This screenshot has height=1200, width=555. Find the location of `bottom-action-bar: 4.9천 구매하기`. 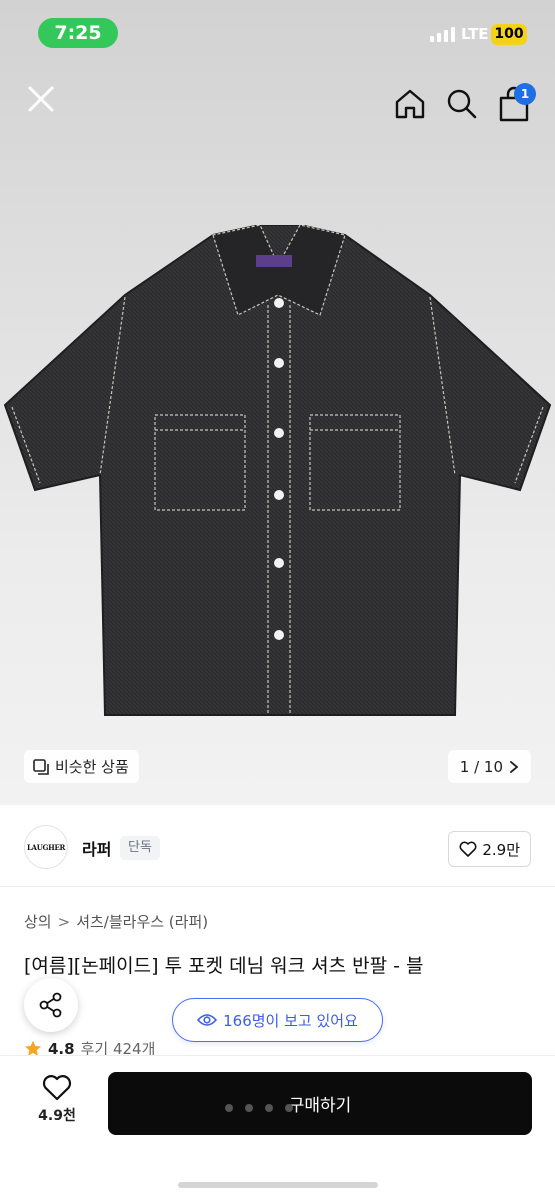

bottom-action-bar: 4.9천 구매하기 is located at coordinates (277, 1127).